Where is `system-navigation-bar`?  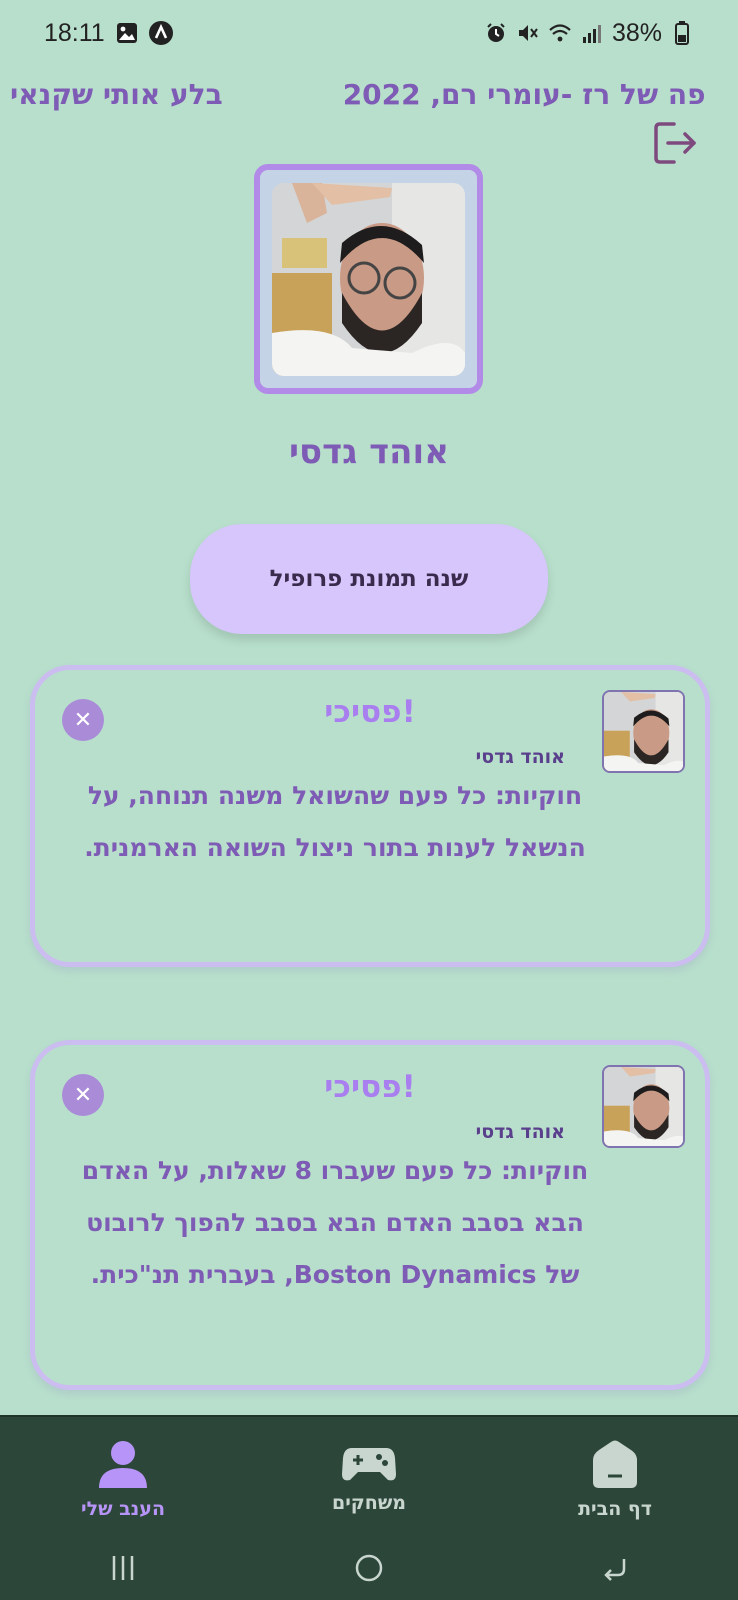 system-navigation-bar is located at coordinates (369, 1570).